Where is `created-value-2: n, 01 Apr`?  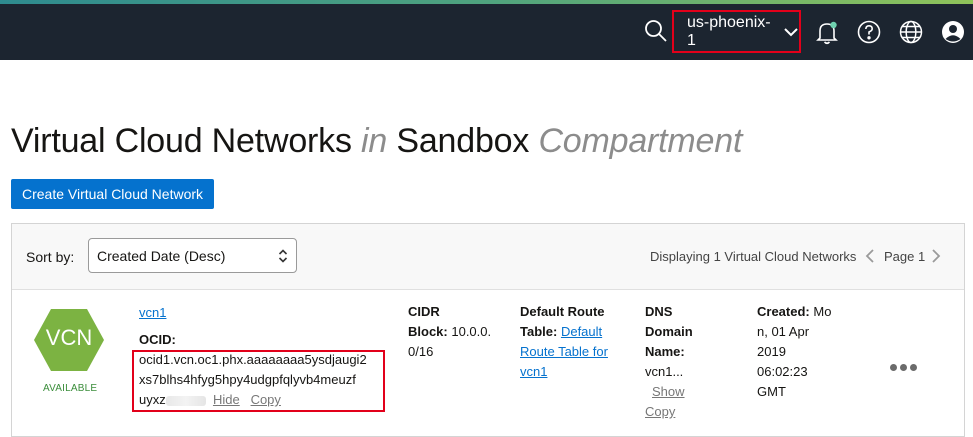 created-value-2: n, 01 Apr is located at coordinates (783, 331).